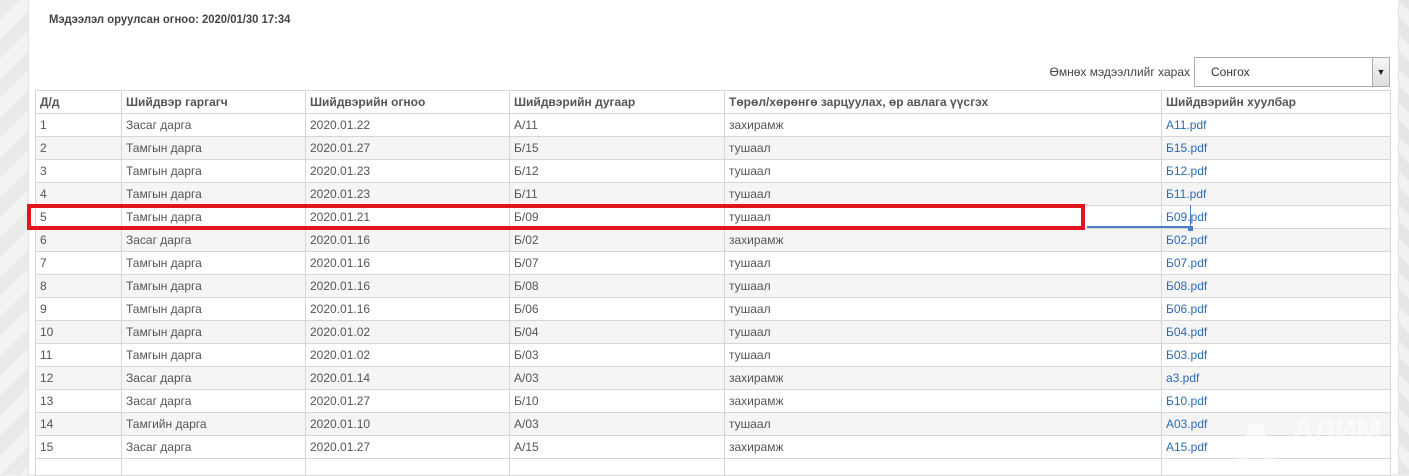 Image resolution: width=1409 pixels, height=476 pixels. I want to click on table-row: 7 Тамгын дарга 2020.01.16 Б/07 тушаал Б07.pdf, so click(713, 263).